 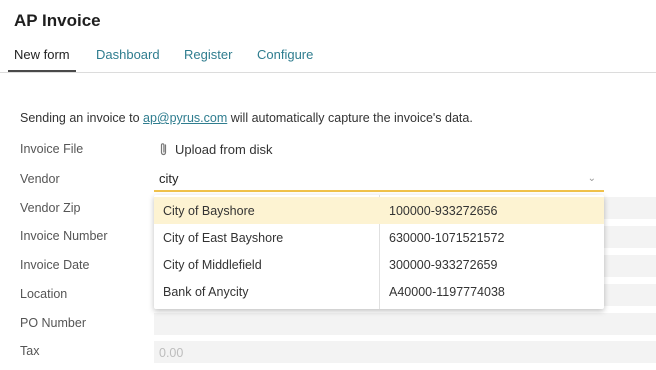 What do you see at coordinates (379, 180) in the screenshot?
I see `vendor-input: city ⌄` at bounding box center [379, 180].